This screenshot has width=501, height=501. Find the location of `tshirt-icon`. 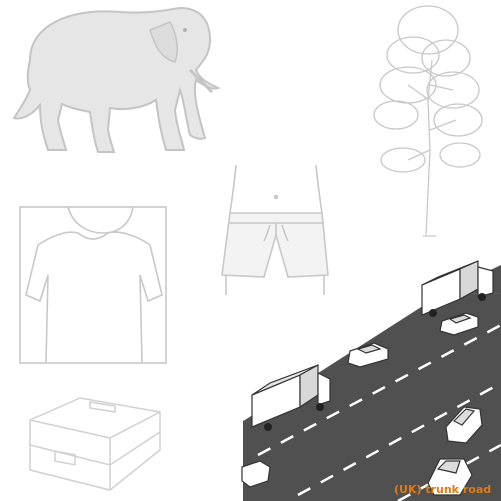

tshirt-icon is located at coordinates (93, 285).